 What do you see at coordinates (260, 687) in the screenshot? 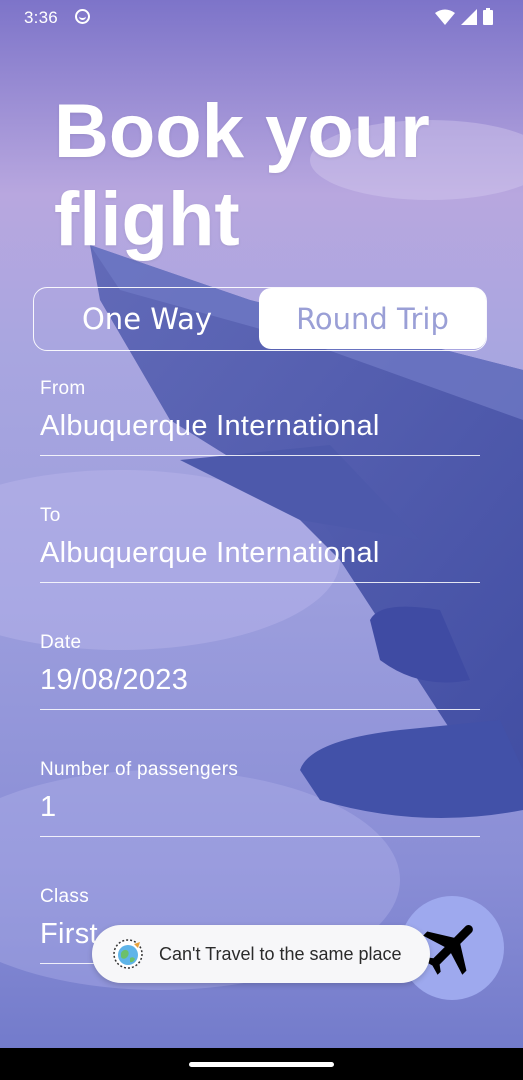
I see `date-input: 19/08/2023` at bounding box center [260, 687].